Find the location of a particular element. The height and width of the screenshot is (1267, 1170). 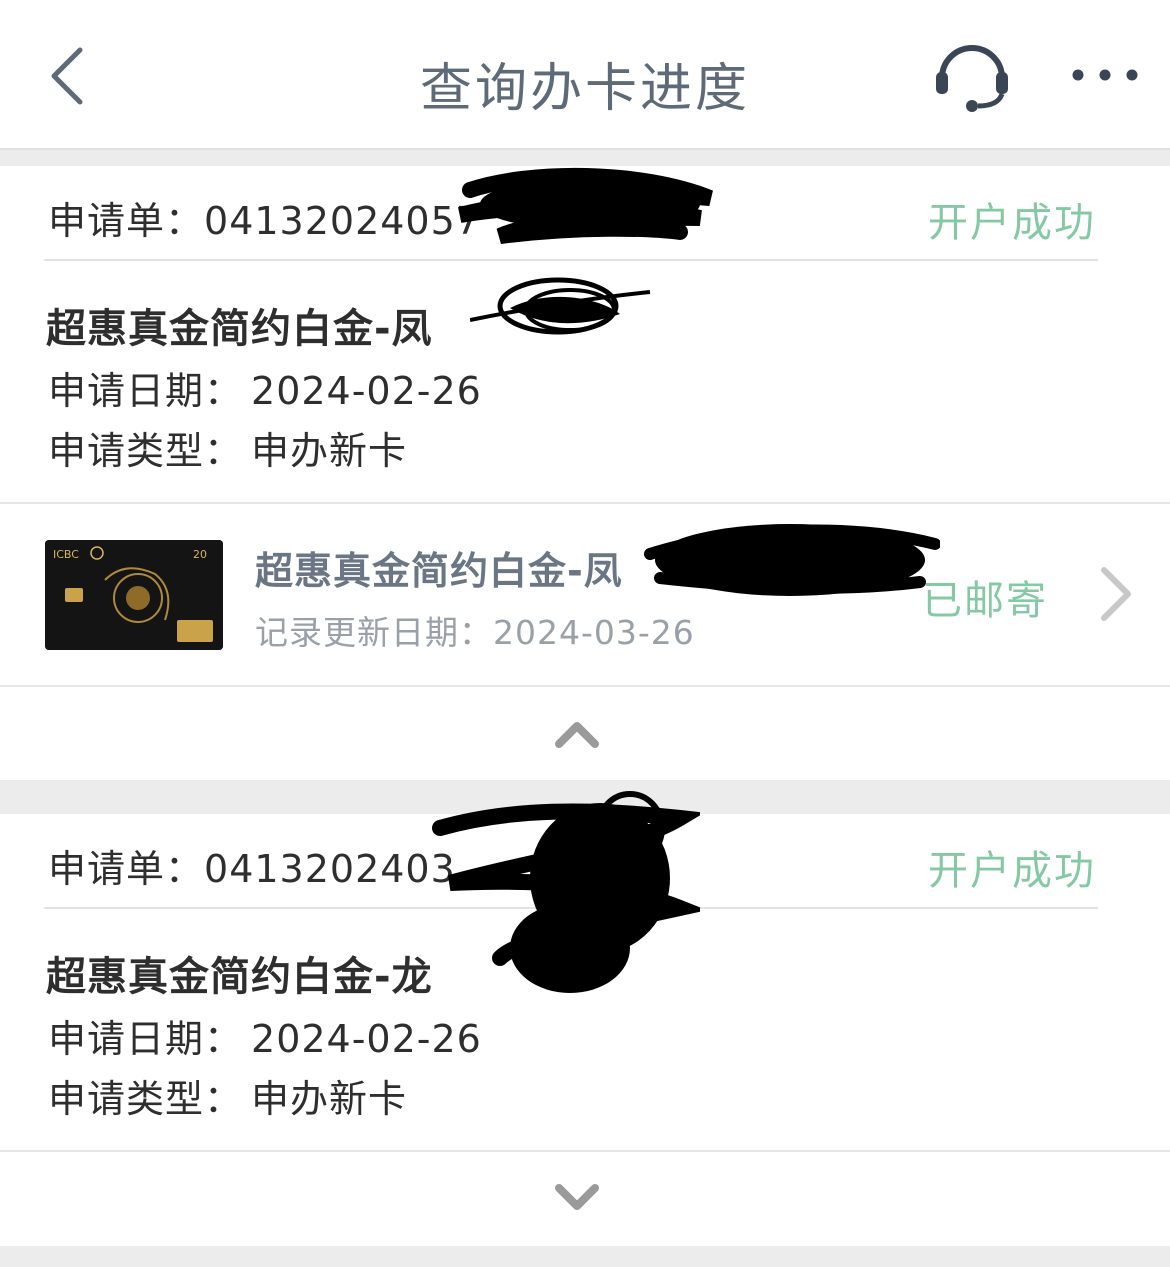

updated-label: 记录更新日期： is located at coordinates (374, 632).